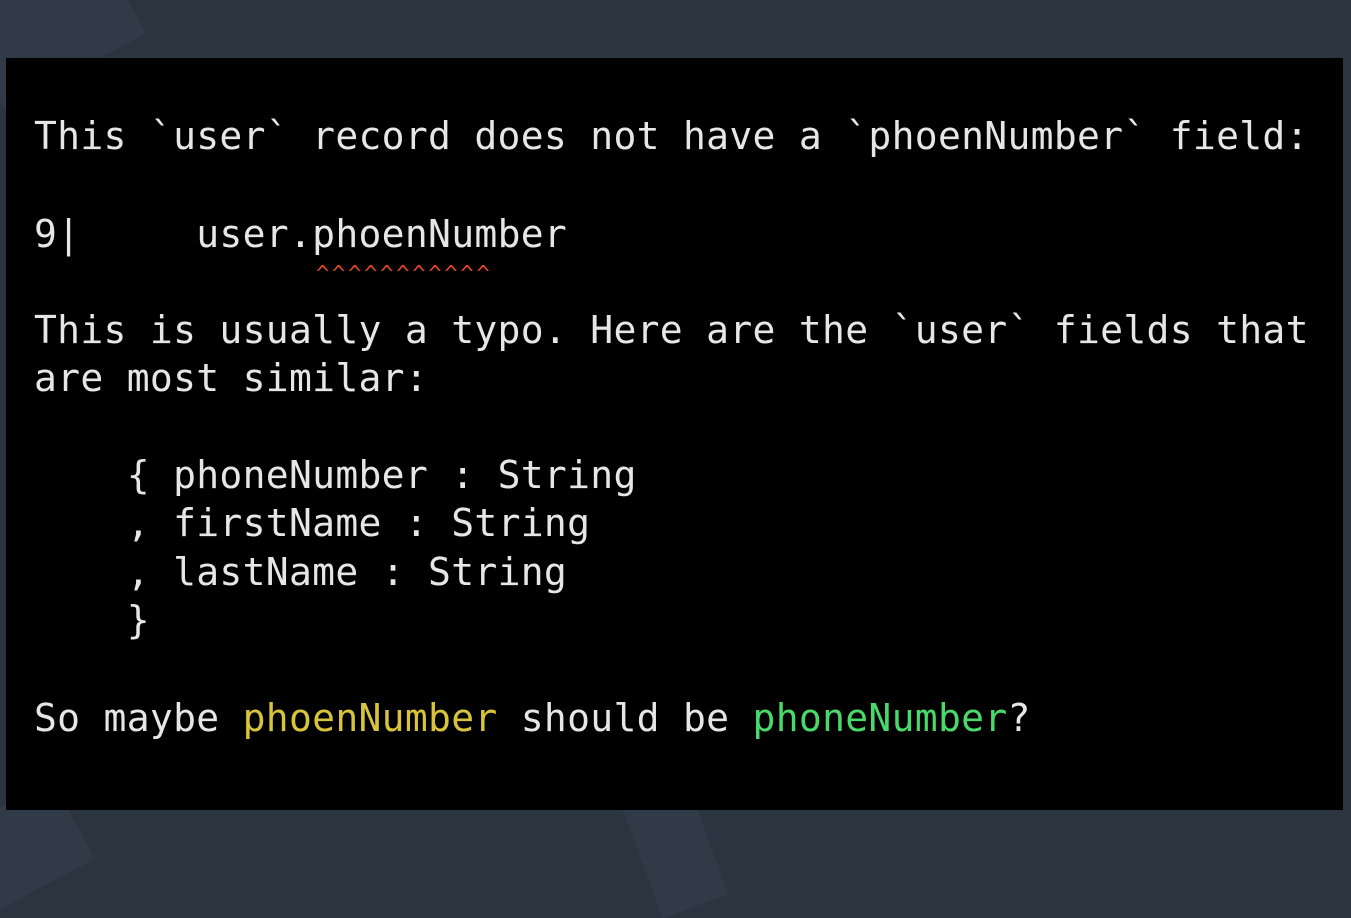 The width and height of the screenshot is (1351, 918). I want to click on code-text: user.phoenNumber, so click(382, 234).